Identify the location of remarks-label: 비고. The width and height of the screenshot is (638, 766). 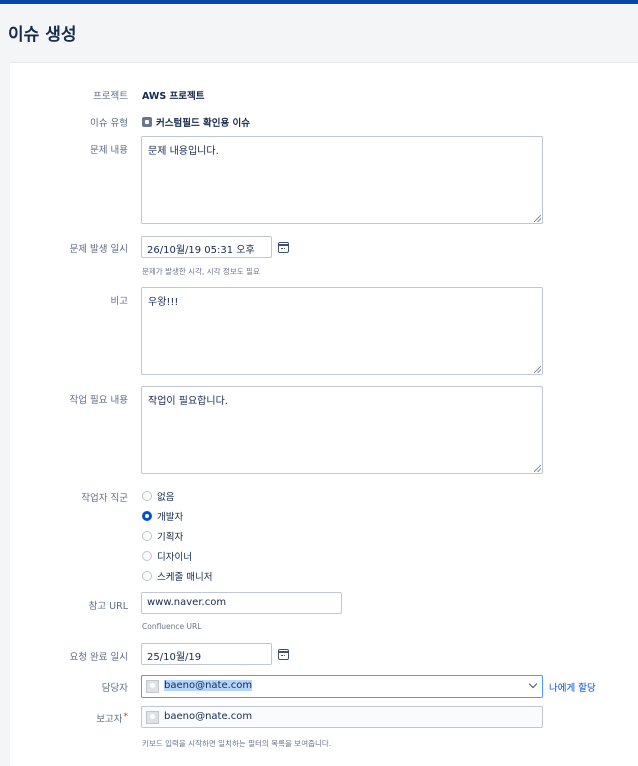
(119, 301).